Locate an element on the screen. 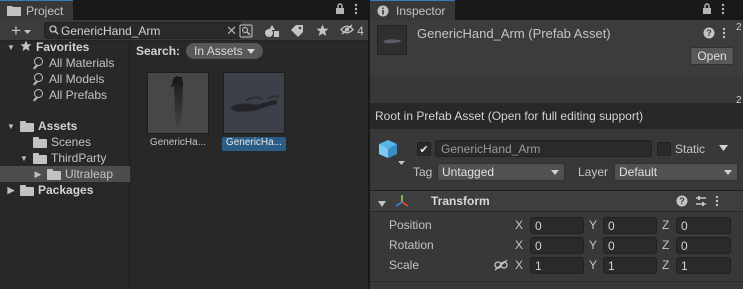 This screenshot has height=289, width=743. rotation-x-field: 0 is located at coordinates (557, 245).